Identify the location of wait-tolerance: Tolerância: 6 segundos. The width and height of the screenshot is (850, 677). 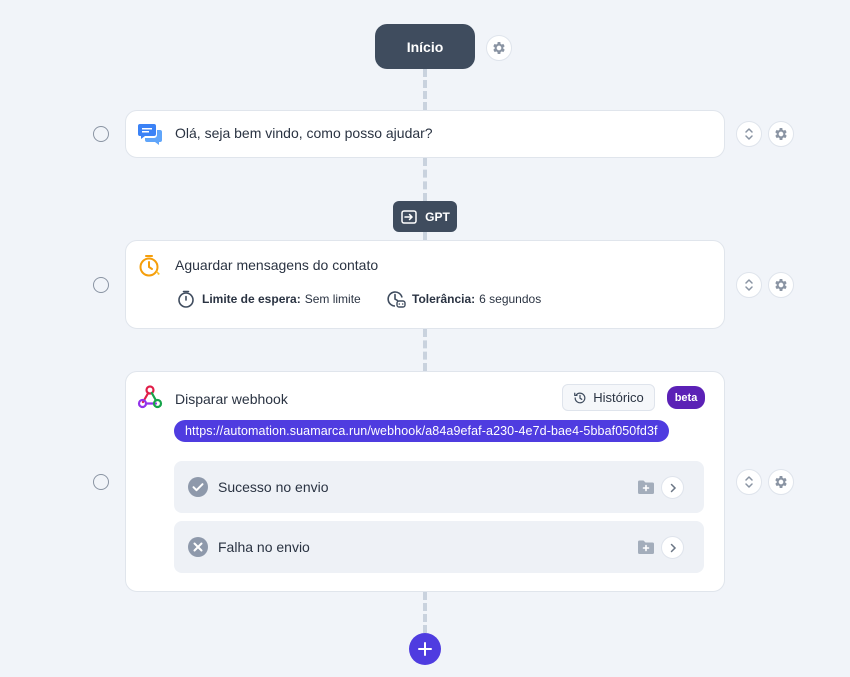
(463, 299).